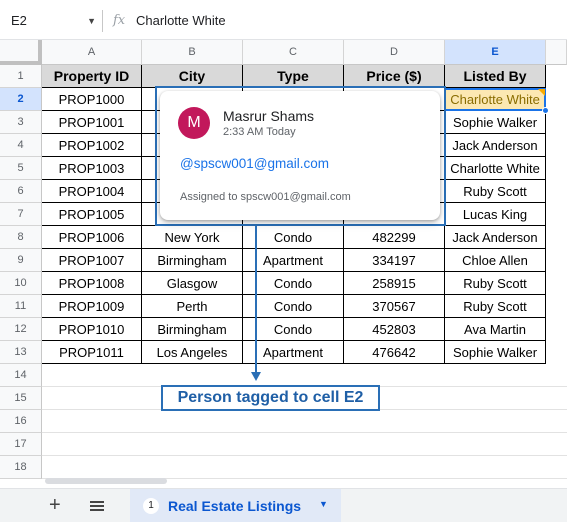 The height and width of the screenshot is (522, 567). I want to click on header-cell: Type, so click(293, 76).